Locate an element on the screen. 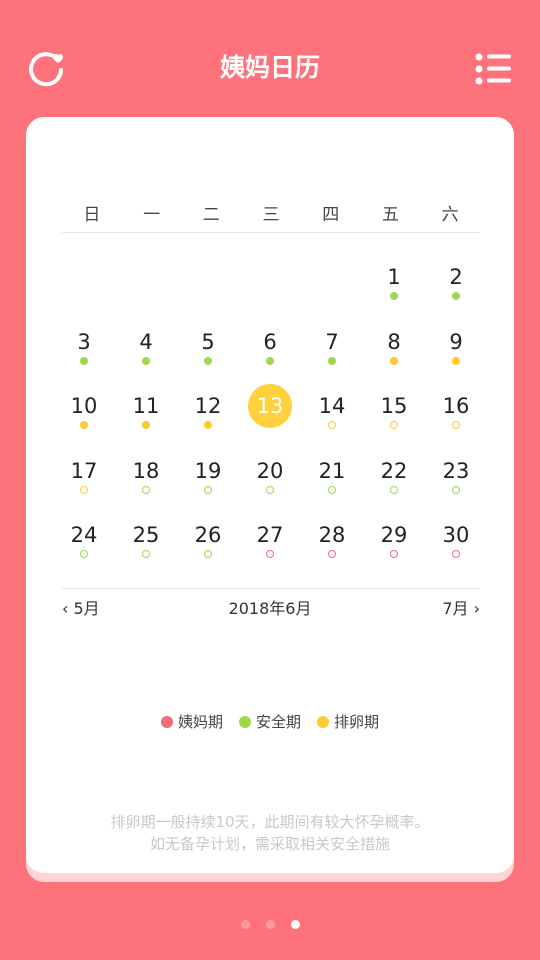 This screenshot has width=540, height=960. note-line: 排卵期一般持续10天，此期间有较大怀孕概率。 is located at coordinates (270, 822).